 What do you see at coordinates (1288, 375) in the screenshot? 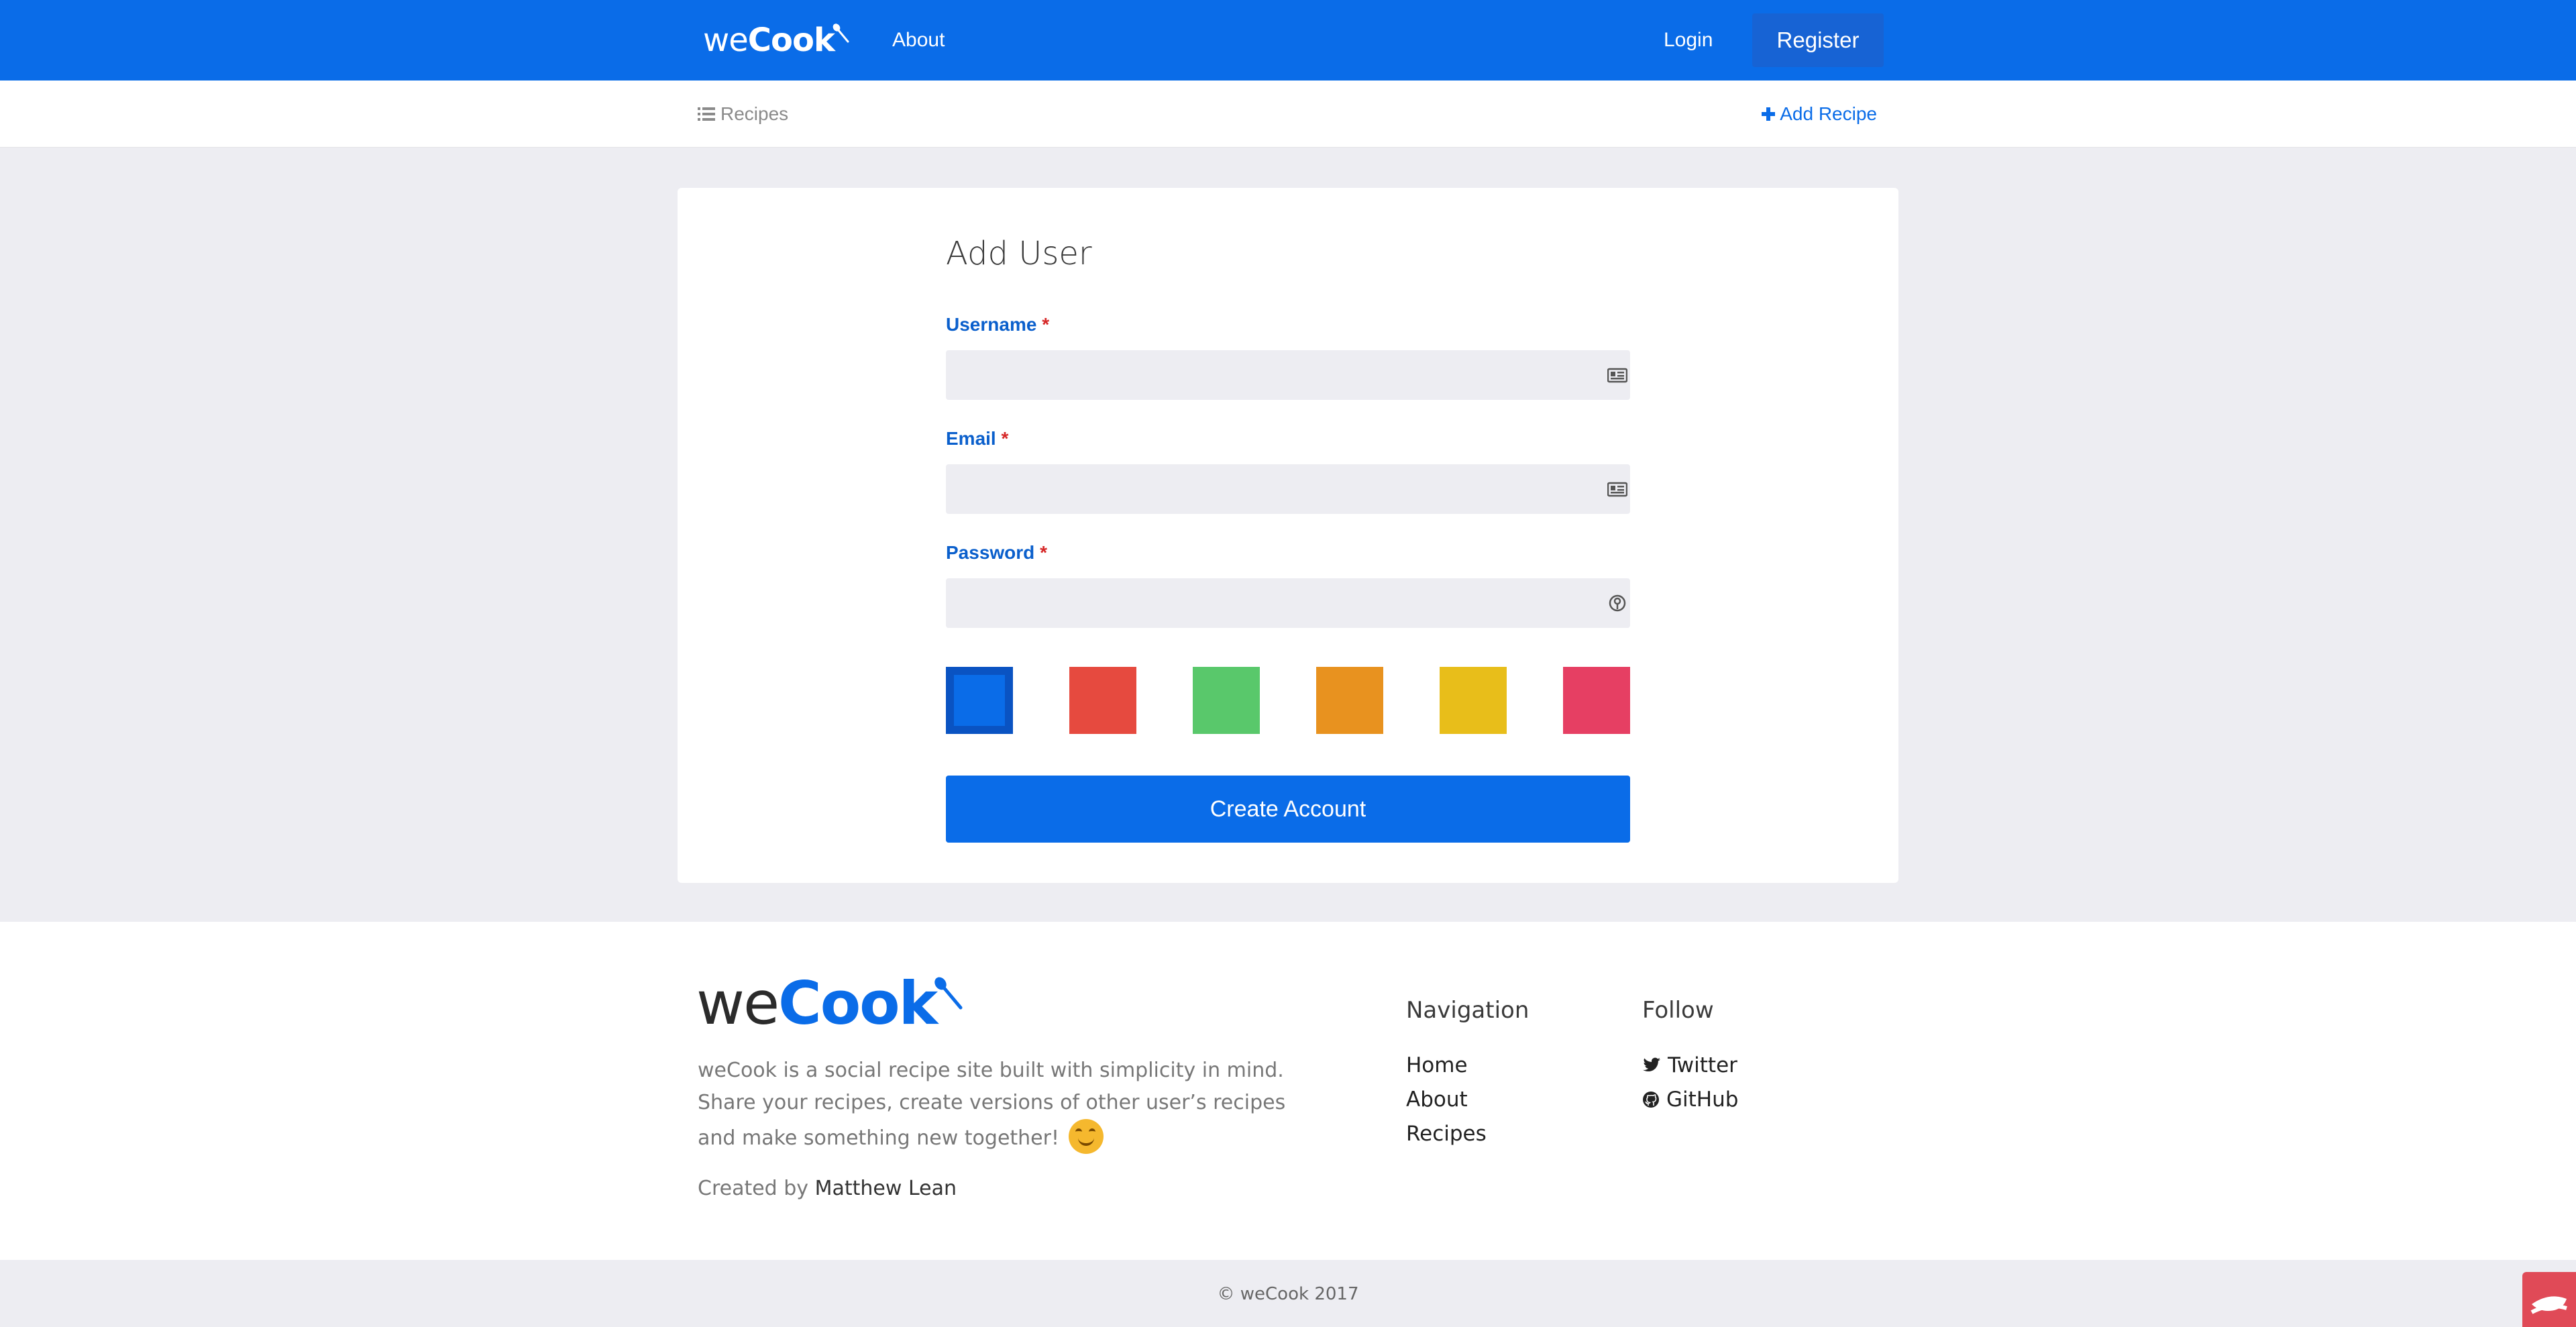
I see `username-input` at bounding box center [1288, 375].